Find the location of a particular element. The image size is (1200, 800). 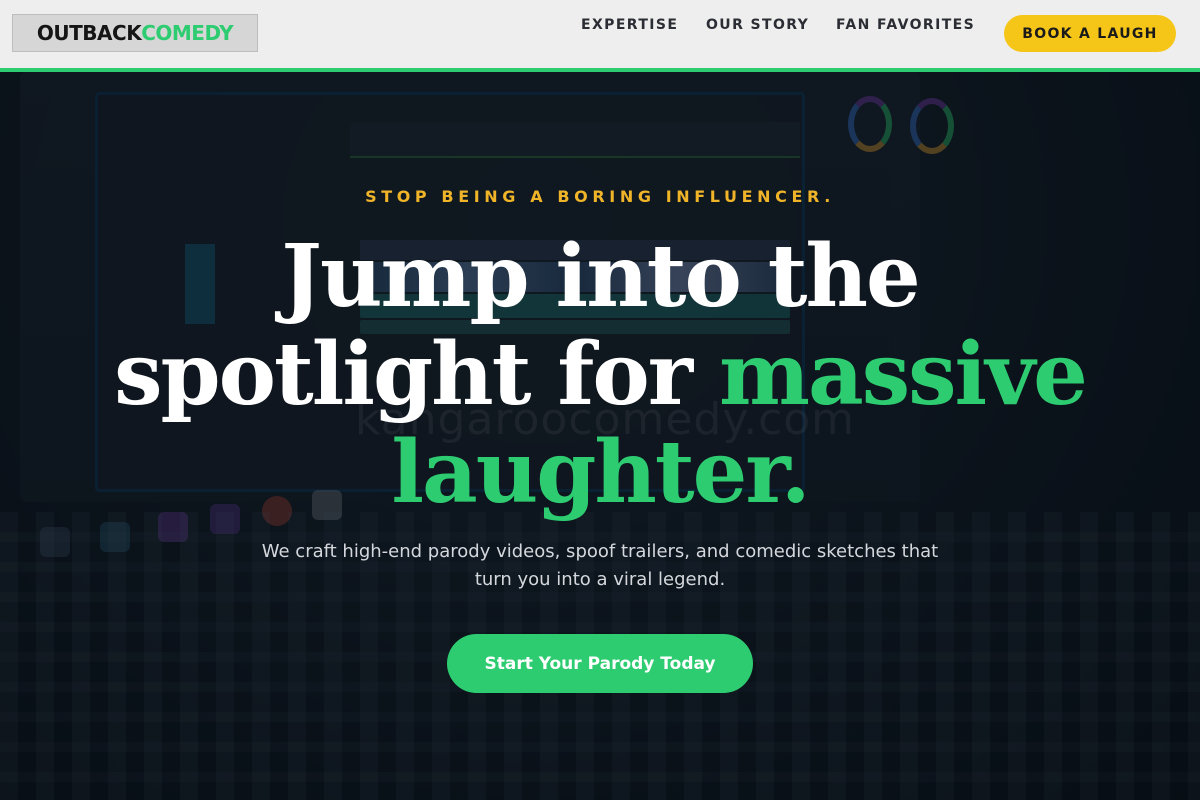

nav-link-fan-favorites: FAN FAVORITES is located at coordinates (905, 25).